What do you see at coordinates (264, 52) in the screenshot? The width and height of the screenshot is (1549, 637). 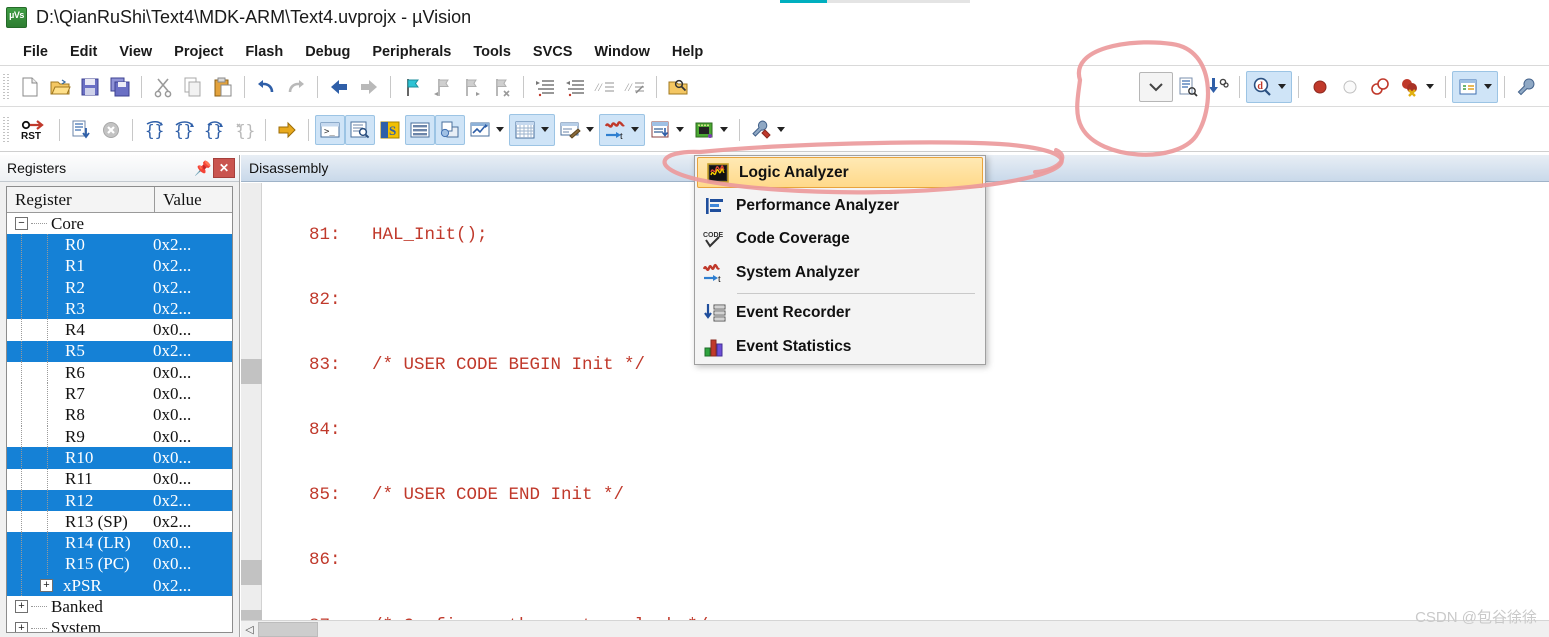 I see `menu-item-flash: Flash` at bounding box center [264, 52].